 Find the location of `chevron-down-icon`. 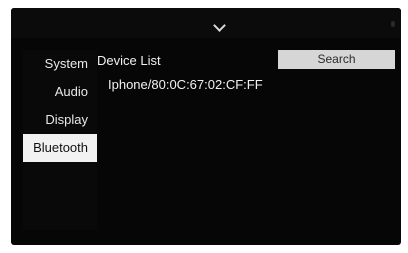

chevron-down-icon is located at coordinates (219, 25).